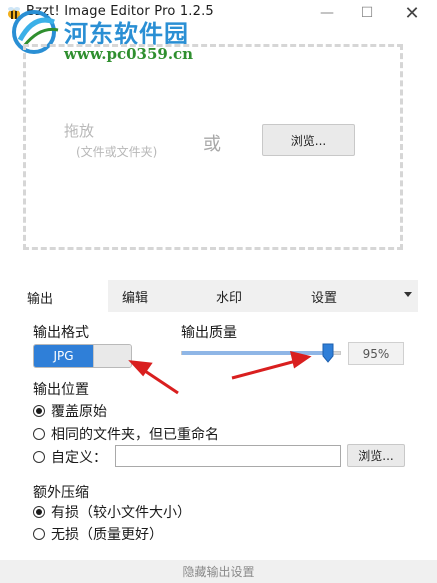 Image resolution: width=437 pixels, height=583 pixels. I want to click on output-format-heading: 输出格式, so click(61, 333).